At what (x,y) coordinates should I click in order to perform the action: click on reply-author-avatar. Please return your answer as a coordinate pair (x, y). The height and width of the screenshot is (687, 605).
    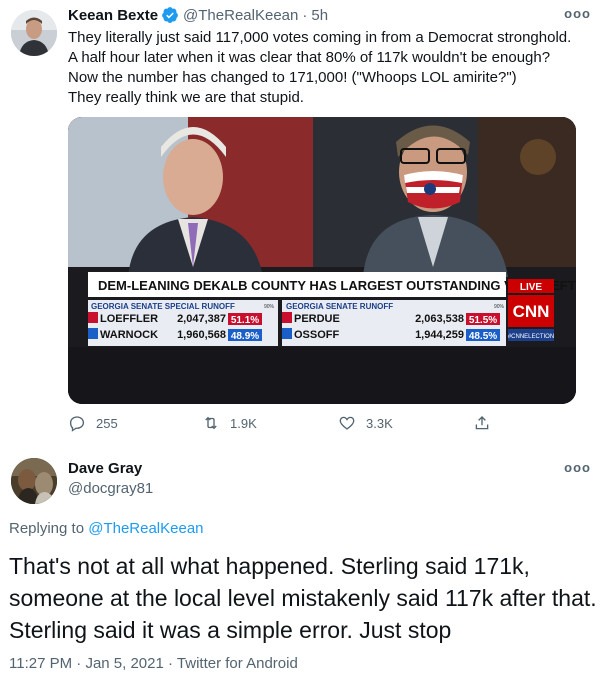
    Looking at the image, I should click on (34, 481).